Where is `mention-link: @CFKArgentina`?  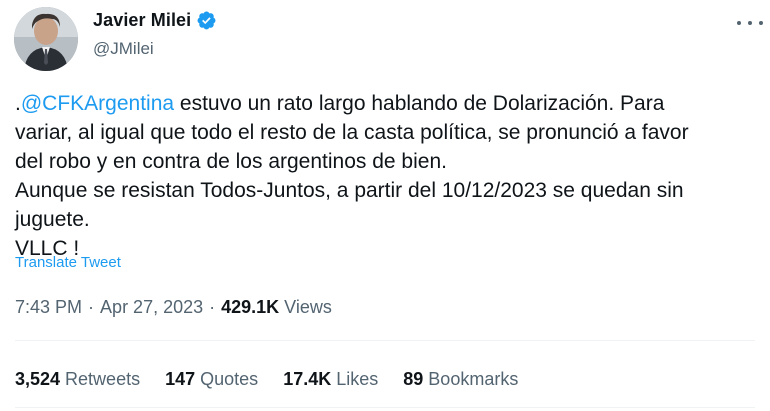 mention-link: @CFKArgentina is located at coordinates (97, 103).